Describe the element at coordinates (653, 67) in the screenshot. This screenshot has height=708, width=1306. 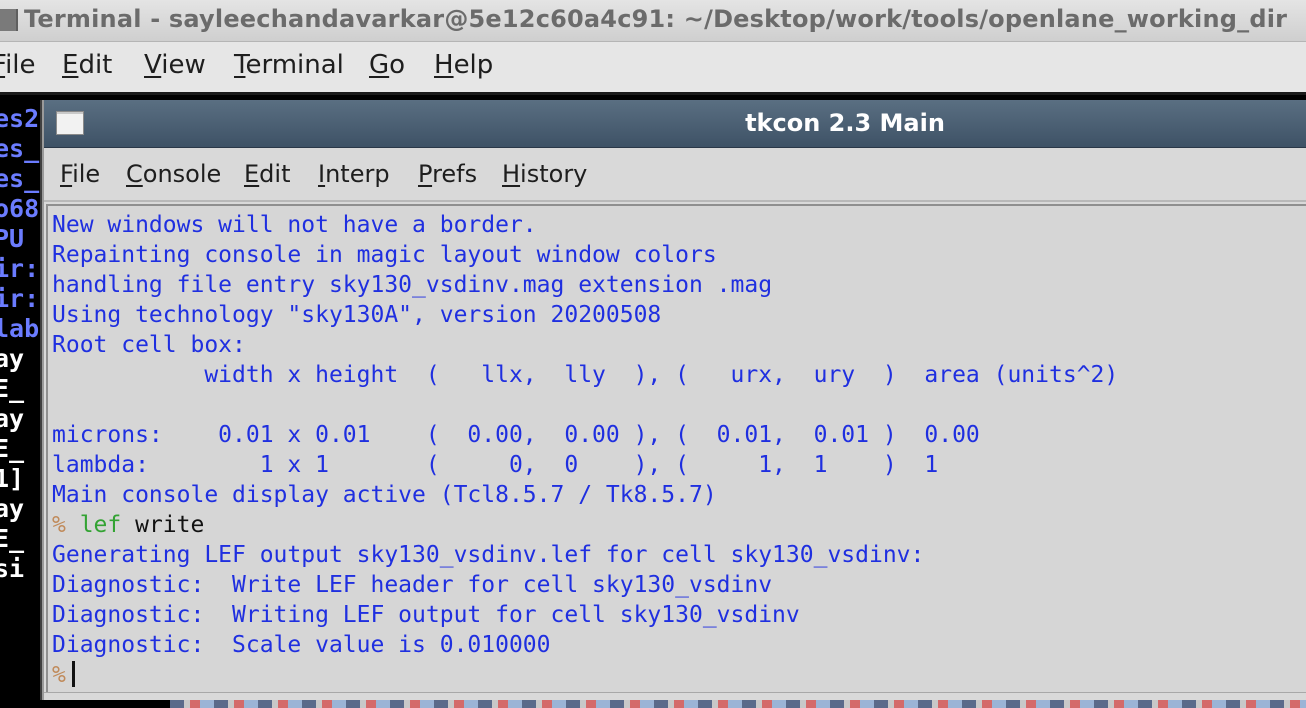
I see `terminal-menubar: File Edit View Terminal Go Help` at that location.